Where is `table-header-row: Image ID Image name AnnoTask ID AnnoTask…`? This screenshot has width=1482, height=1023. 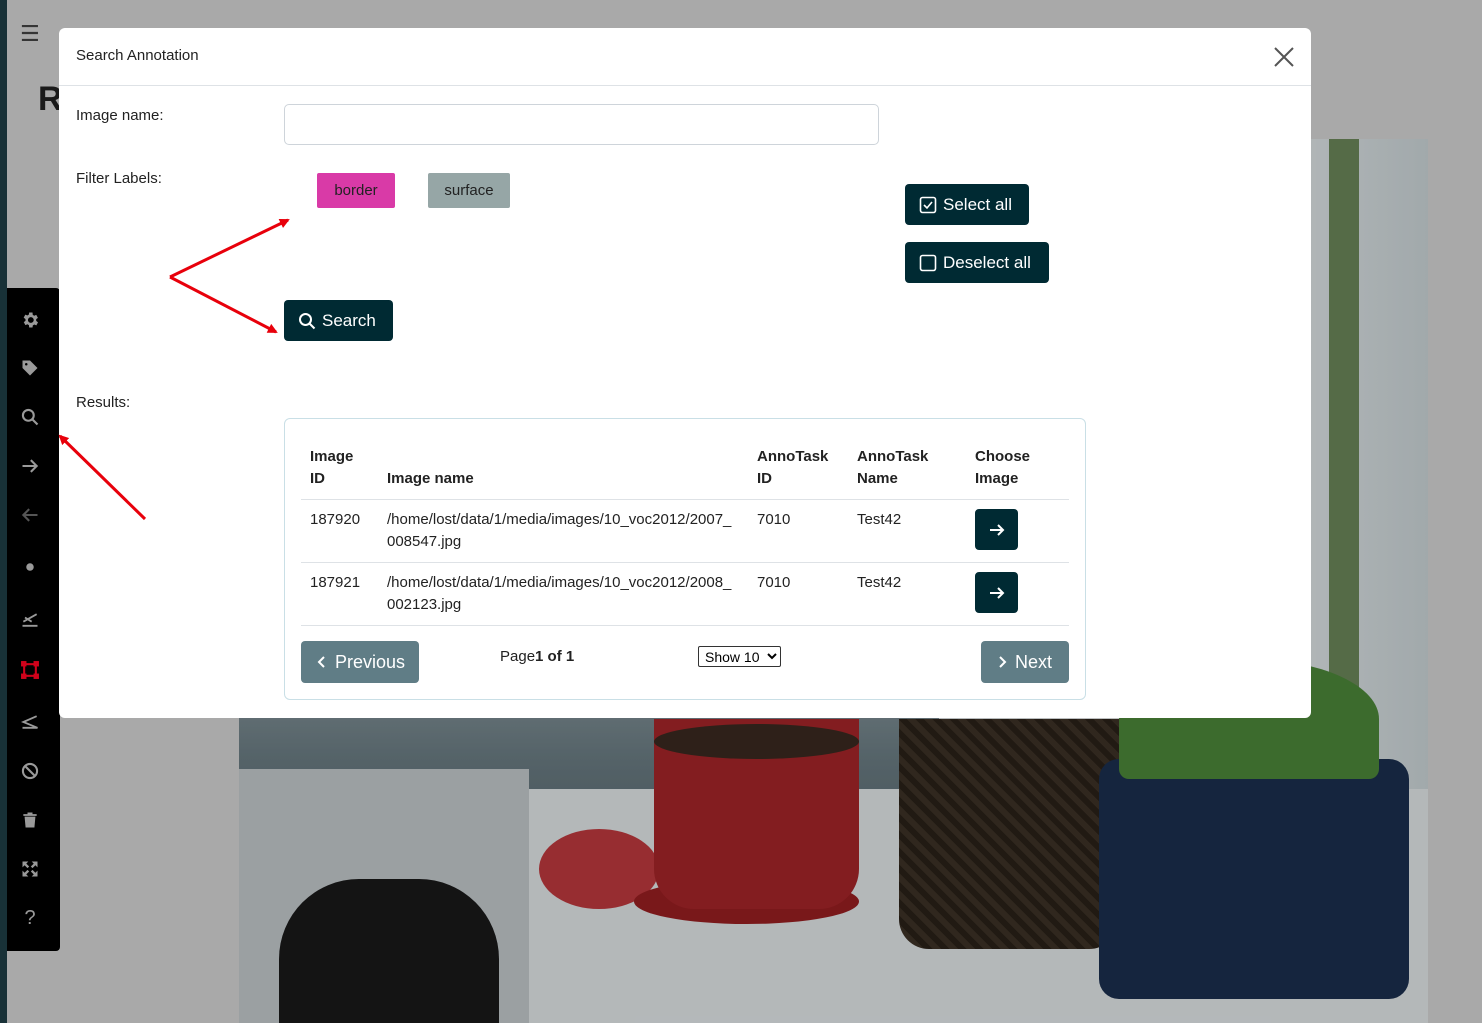
table-header-row: Image ID Image name AnnoTask ID AnnoTask… is located at coordinates (685, 468).